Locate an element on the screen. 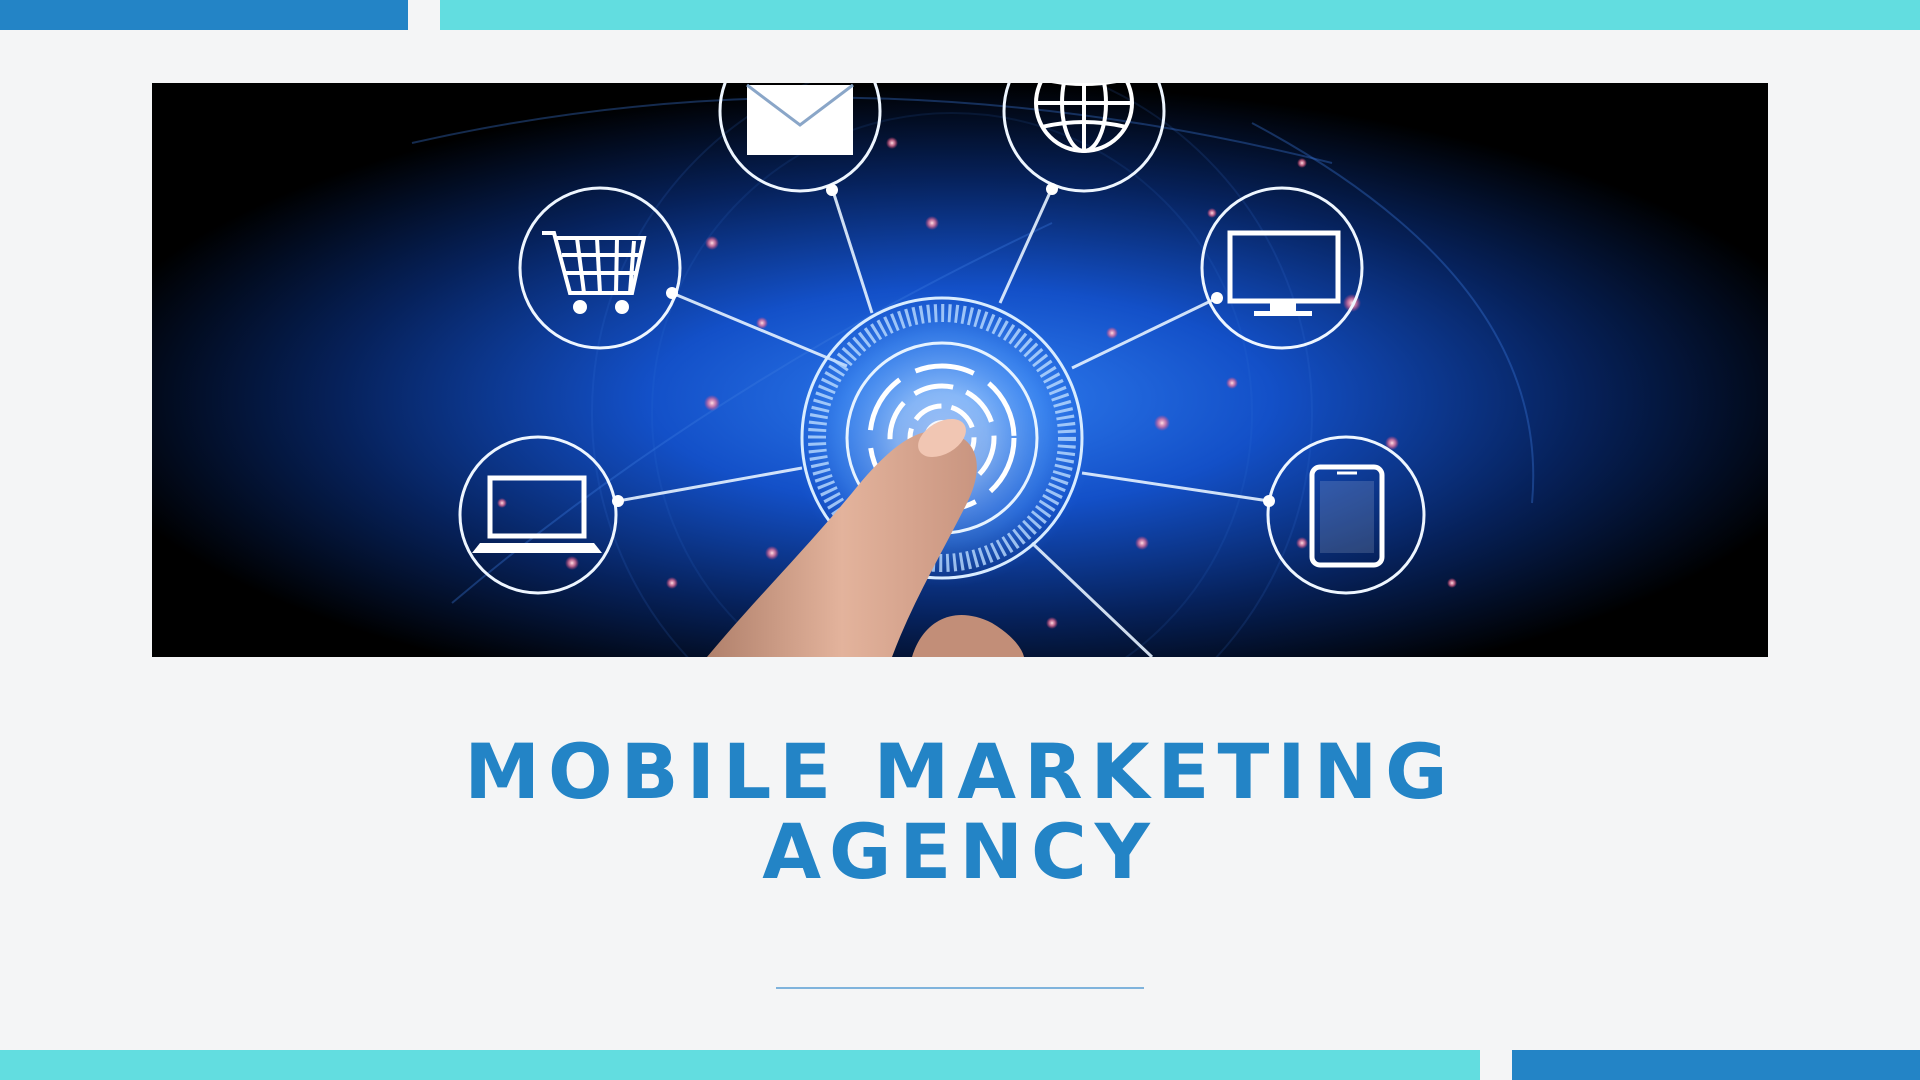 The image size is (1920, 1080). title-divider is located at coordinates (960, 988).